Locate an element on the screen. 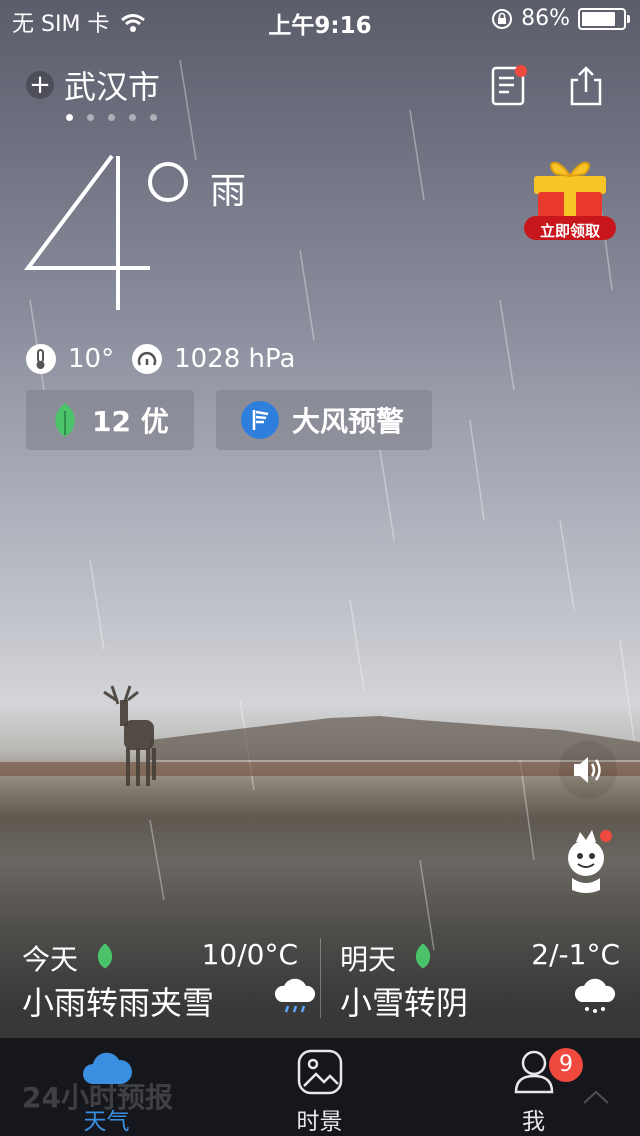 The width and height of the screenshot is (640, 1136). share-button is located at coordinates (588, 85).